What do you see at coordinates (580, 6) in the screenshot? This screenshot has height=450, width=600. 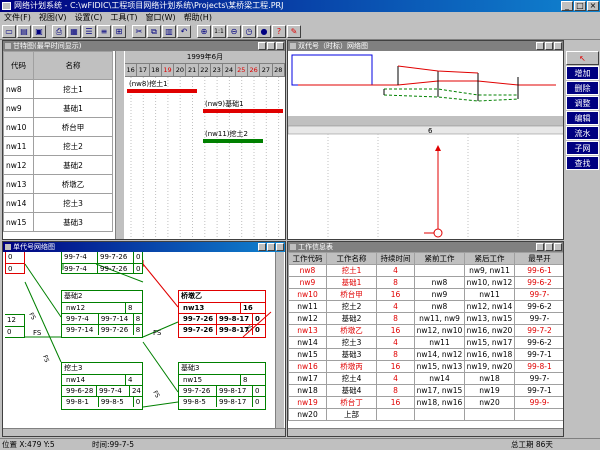 I see `maximize-button: □` at bounding box center [580, 6].